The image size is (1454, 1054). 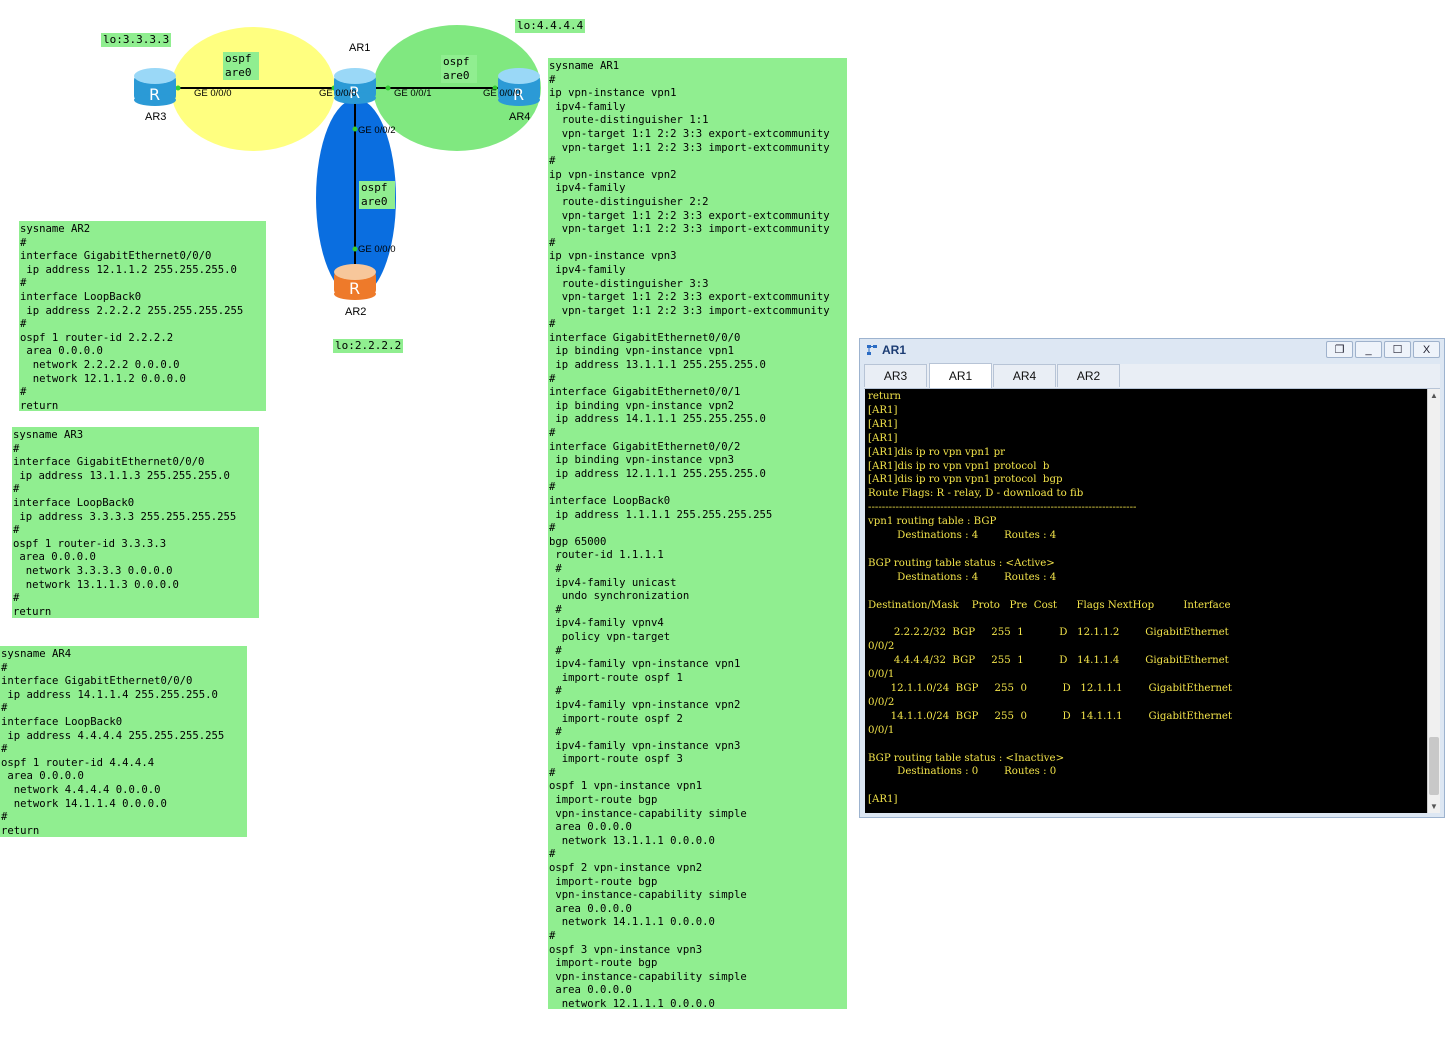 What do you see at coordinates (1397, 349) in the screenshot?
I see `maximize-button: ☐` at bounding box center [1397, 349].